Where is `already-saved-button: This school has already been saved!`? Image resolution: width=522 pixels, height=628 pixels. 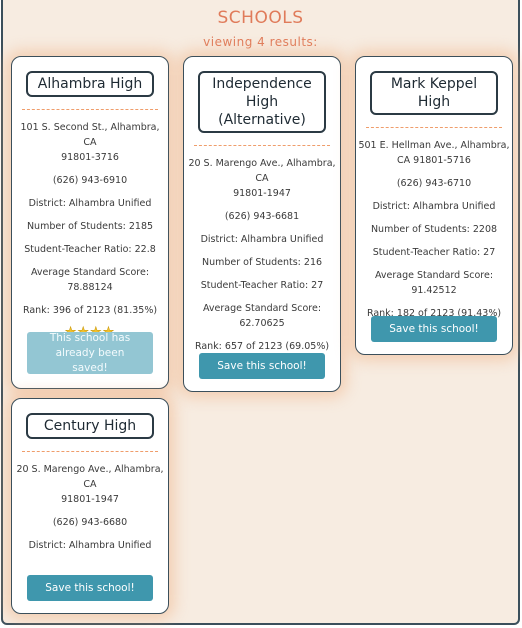 already-saved-button: This school has already been saved! is located at coordinates (90, 353).